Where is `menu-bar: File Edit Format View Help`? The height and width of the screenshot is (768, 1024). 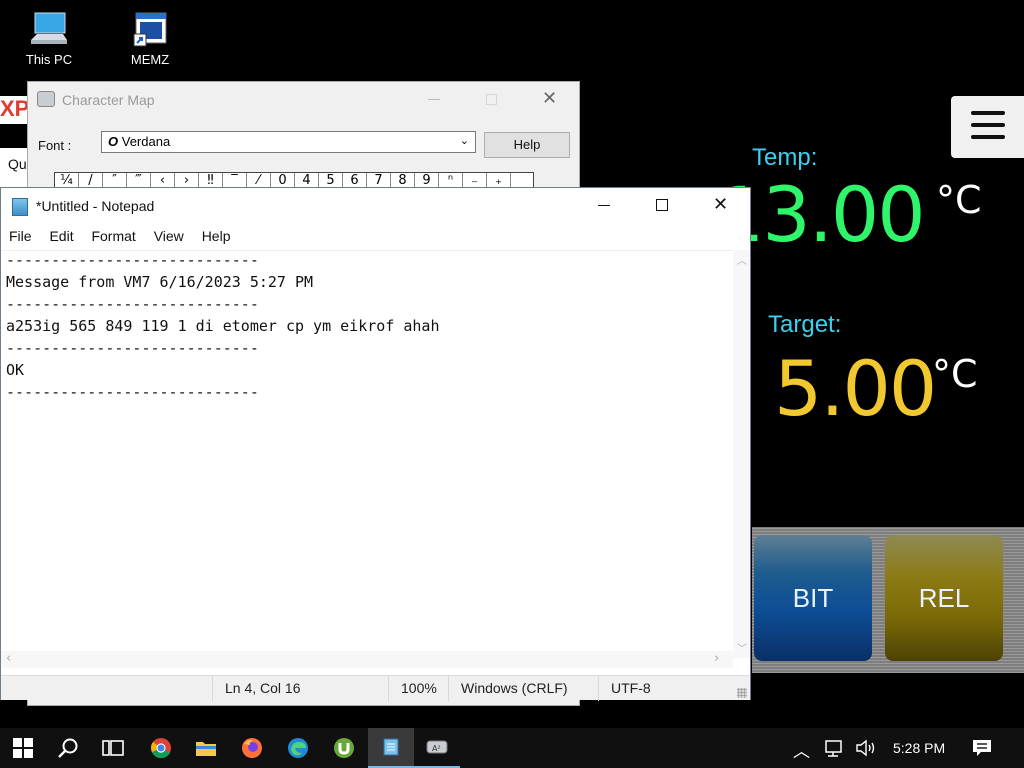
menu-bar: File Edit Format View Help is located at coordinates (126, 236).